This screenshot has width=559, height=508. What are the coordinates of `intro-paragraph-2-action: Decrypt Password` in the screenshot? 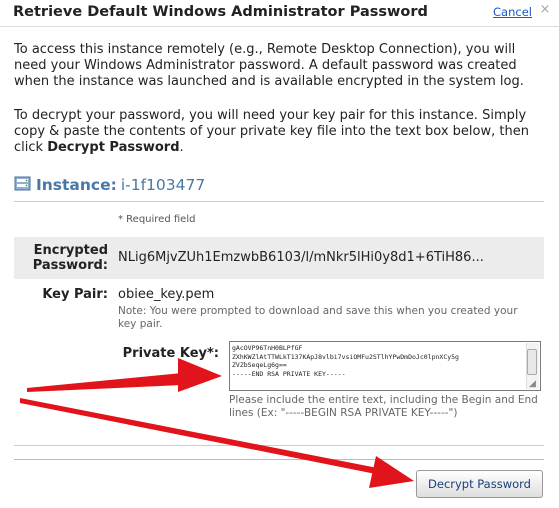 It's located at (113, 147).